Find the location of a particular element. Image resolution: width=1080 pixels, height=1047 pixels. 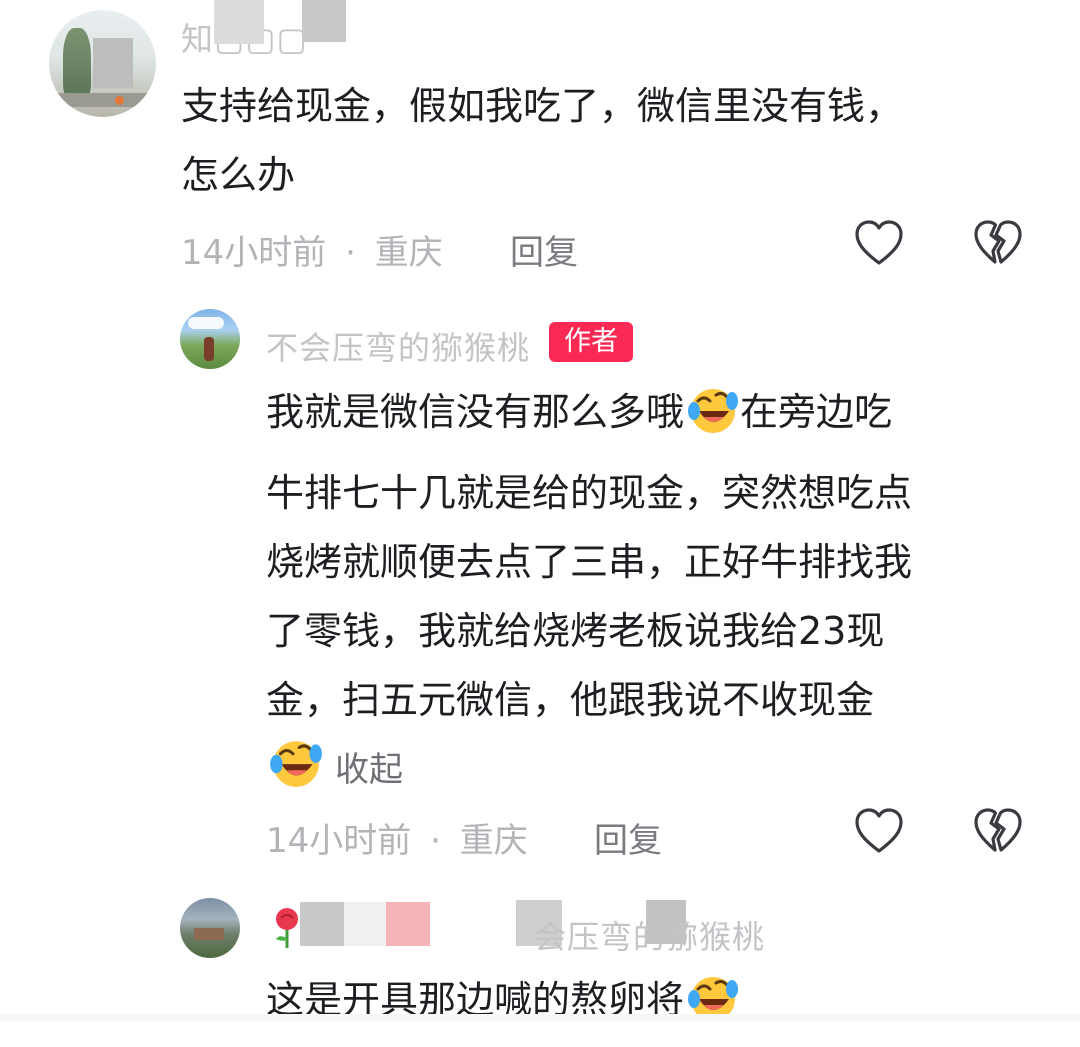

avatar-person-shape is located at coordinates (209, 349).